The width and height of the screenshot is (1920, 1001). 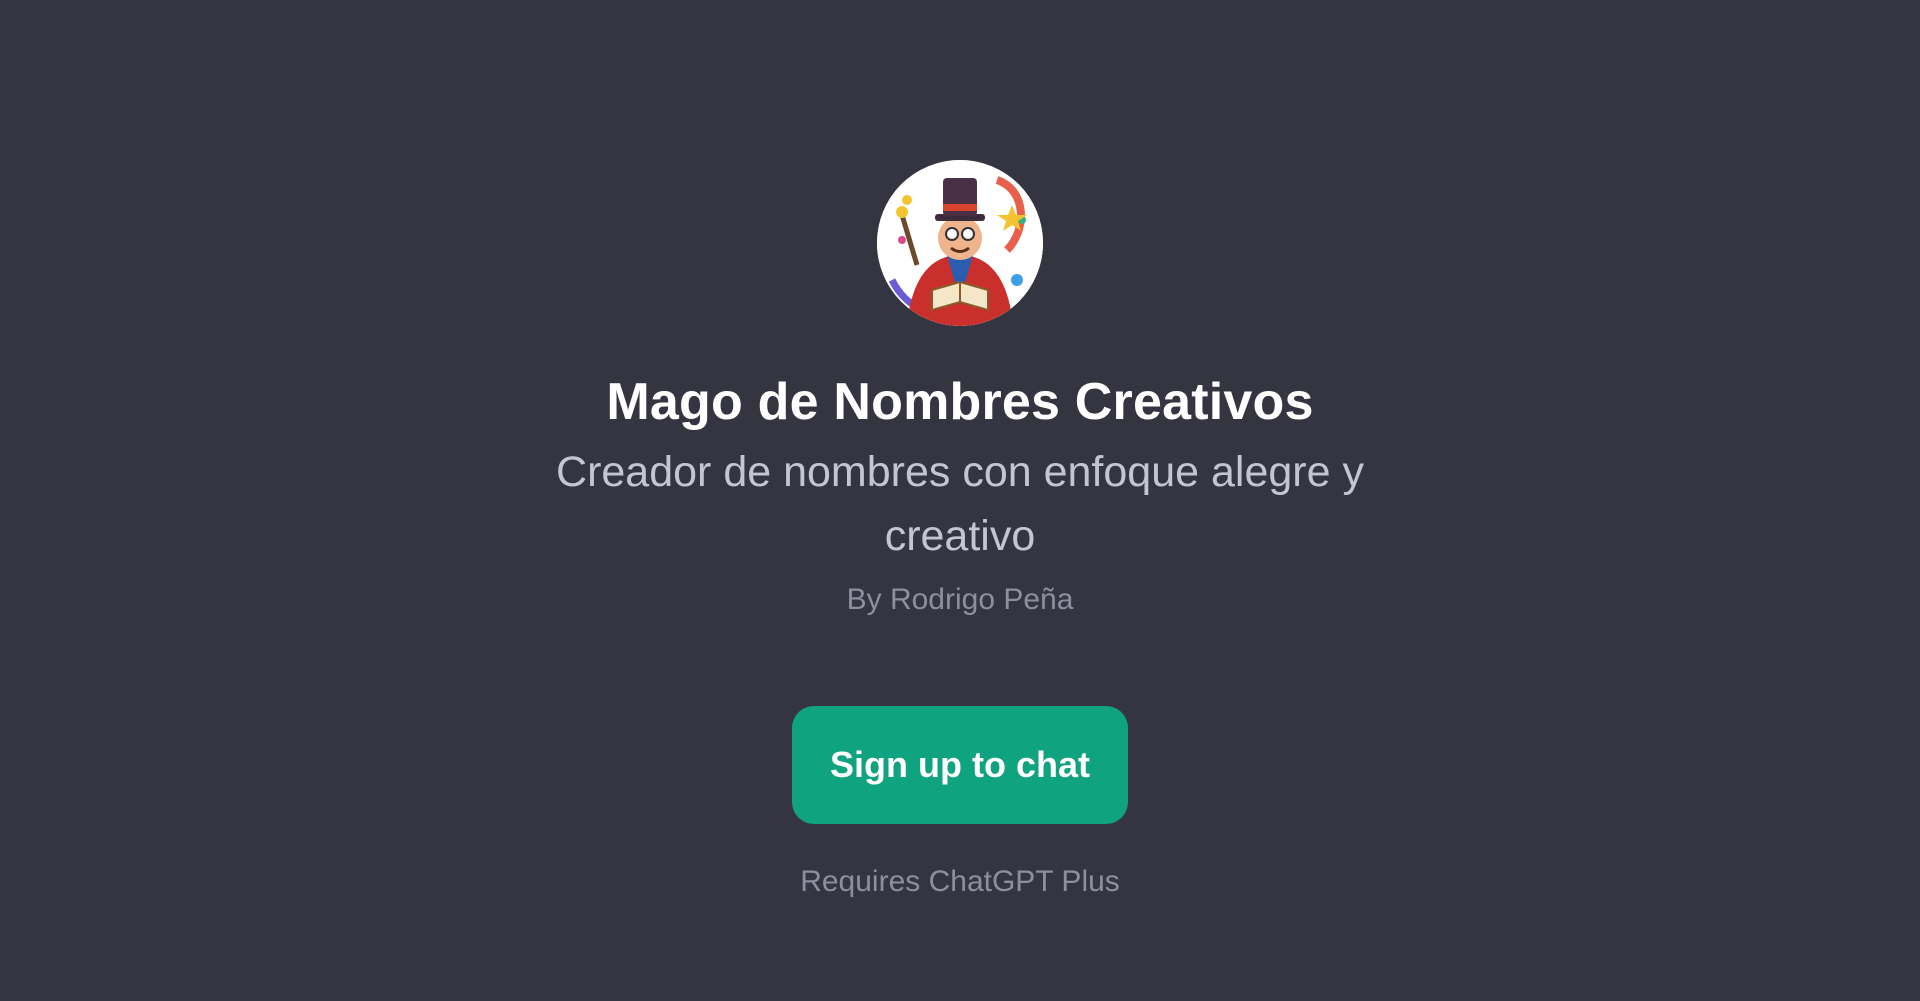 What do you see at coordinates (960, 243) in the screenshot?
I see `wizard-avatar-icon` at bounding box center [960, 243].